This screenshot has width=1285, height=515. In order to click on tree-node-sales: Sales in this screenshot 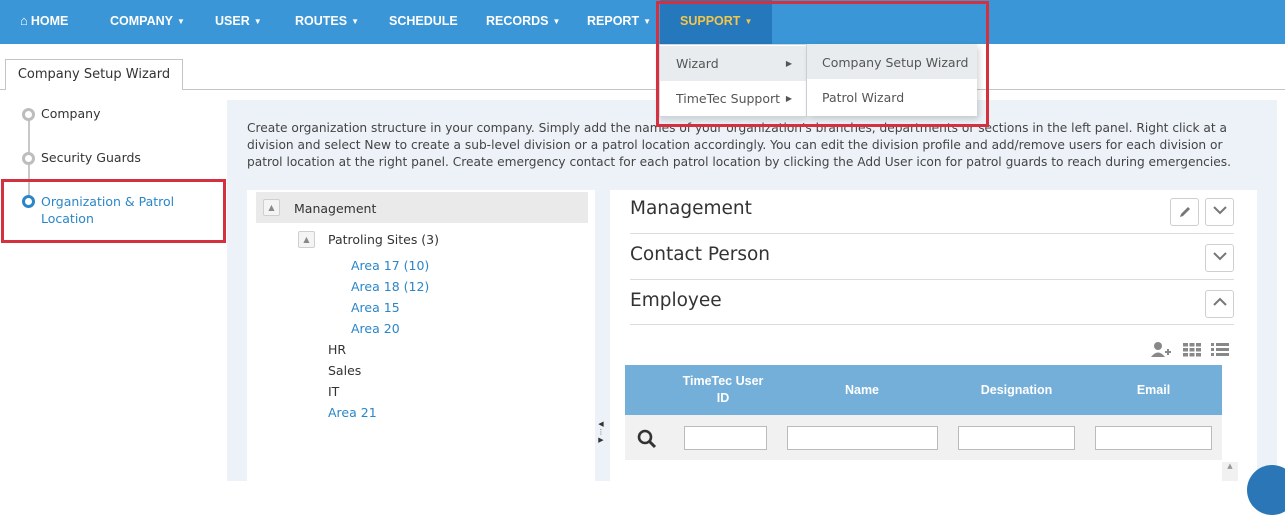, I will do `click(344, 370)`.